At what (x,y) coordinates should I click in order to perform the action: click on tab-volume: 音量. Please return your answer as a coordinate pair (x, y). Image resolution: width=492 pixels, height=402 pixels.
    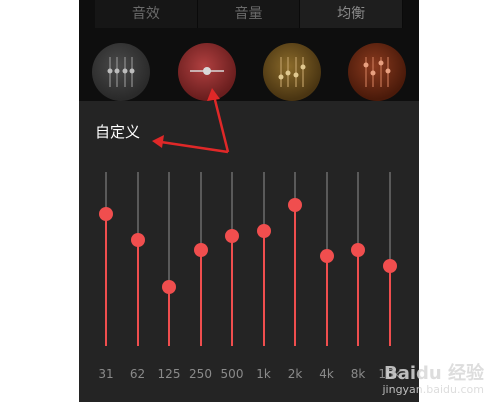
    Looking at the image, I should click on (249, 14).